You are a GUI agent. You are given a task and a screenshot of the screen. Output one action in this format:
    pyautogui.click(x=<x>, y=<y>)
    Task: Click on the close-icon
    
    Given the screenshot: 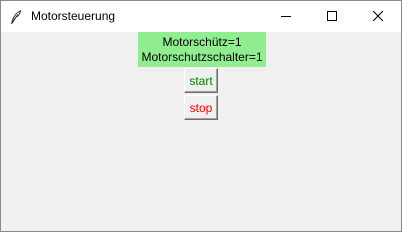 What is the action you would take?
    pyautogui.click(x=378, y=17)
    